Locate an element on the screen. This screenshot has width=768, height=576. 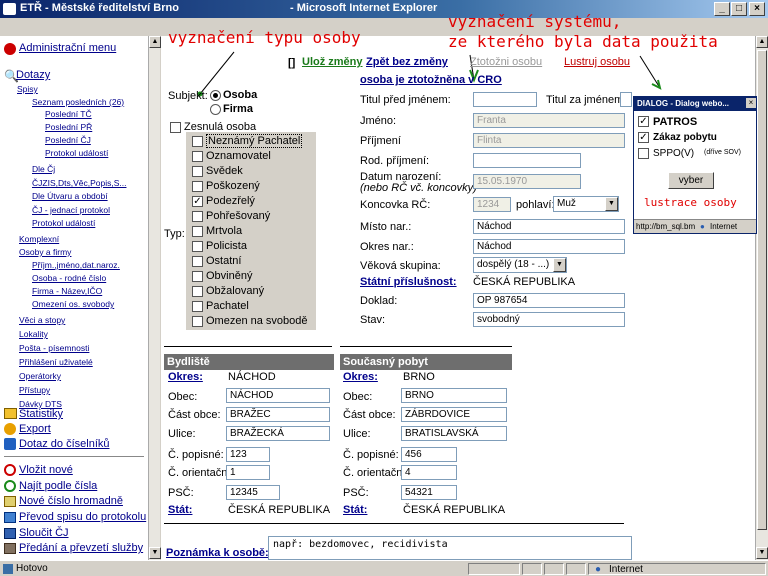
sidebar-item-firma: Firma - Název,IČO is located at coordinates (67, 291).